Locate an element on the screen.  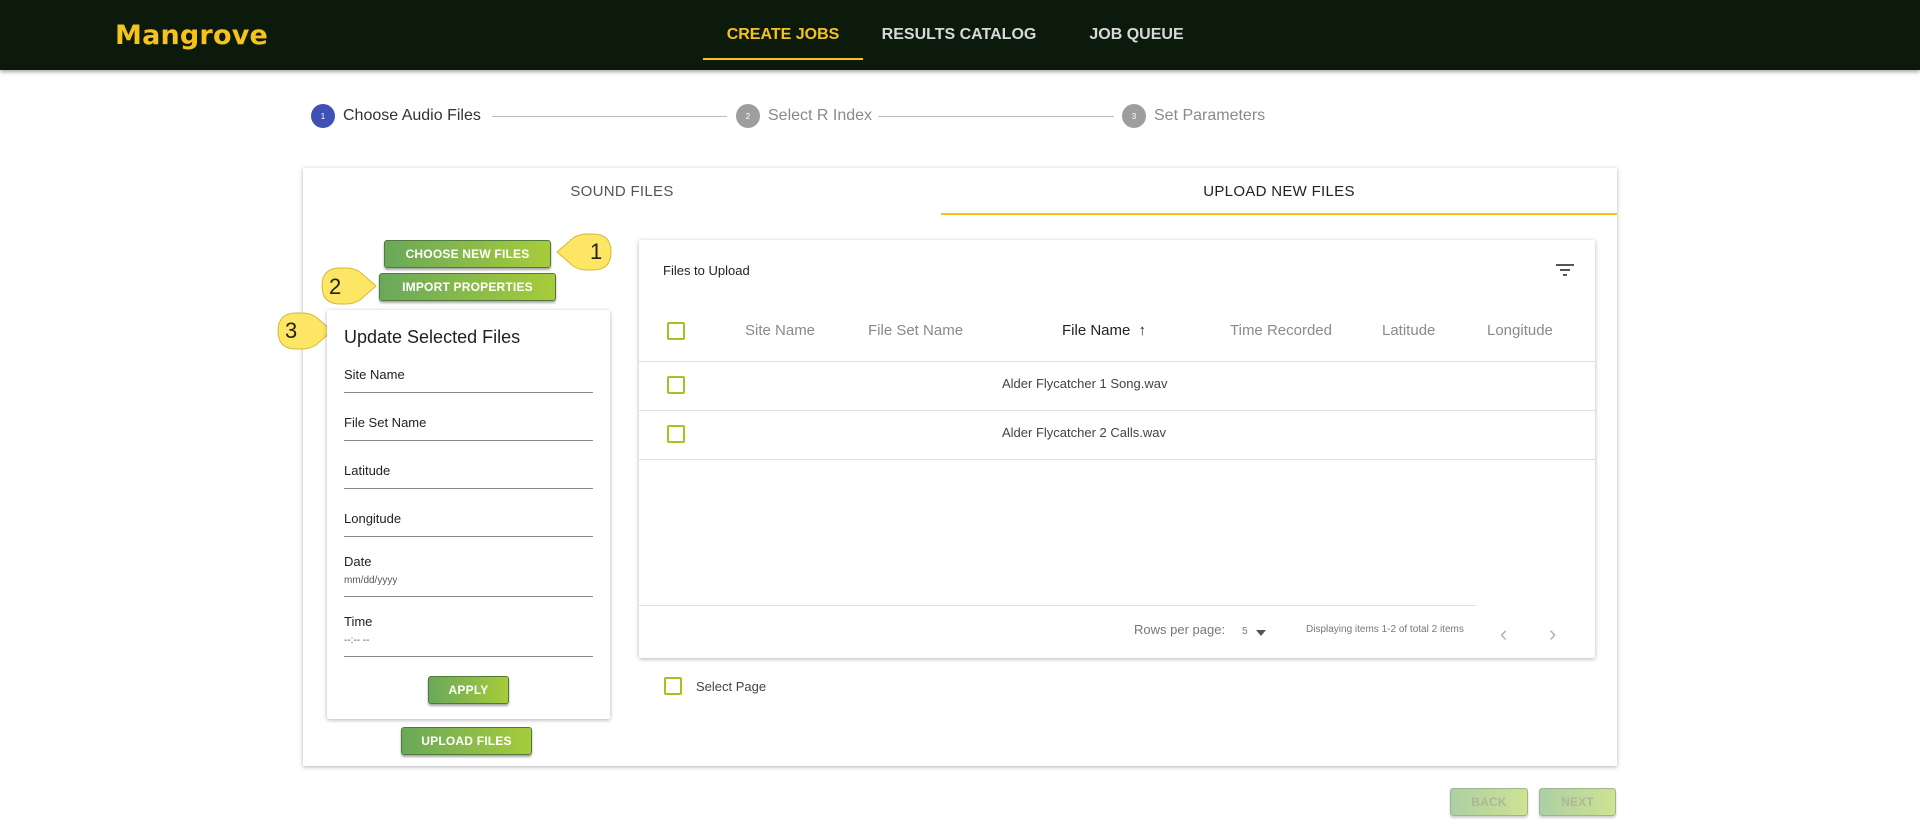
step-choose-audio-files: 1 Choose Audio Files is located at coordinates (396, 116).